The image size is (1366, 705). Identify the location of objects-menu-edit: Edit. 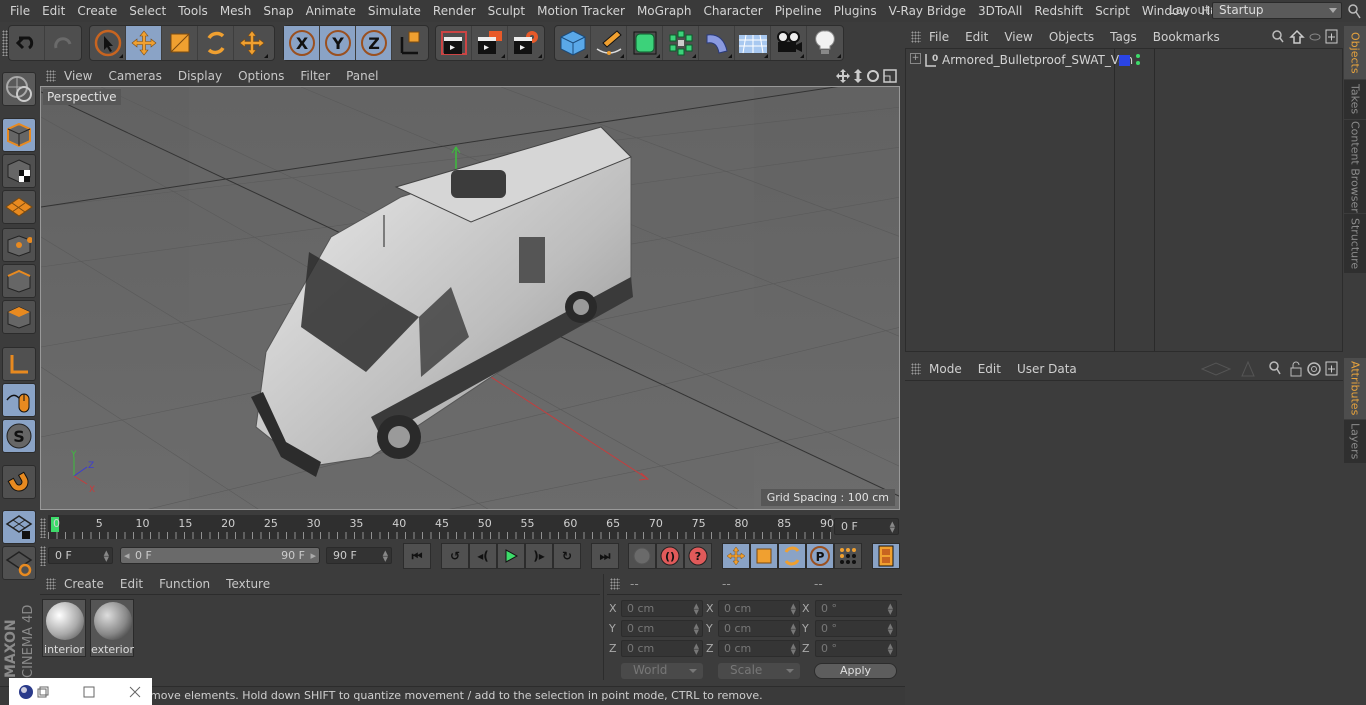
(976, 37).